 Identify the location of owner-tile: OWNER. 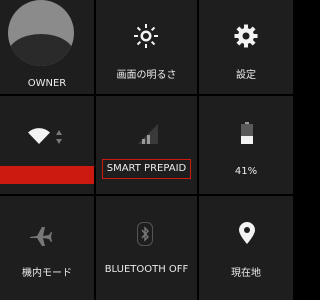
(47, 47).